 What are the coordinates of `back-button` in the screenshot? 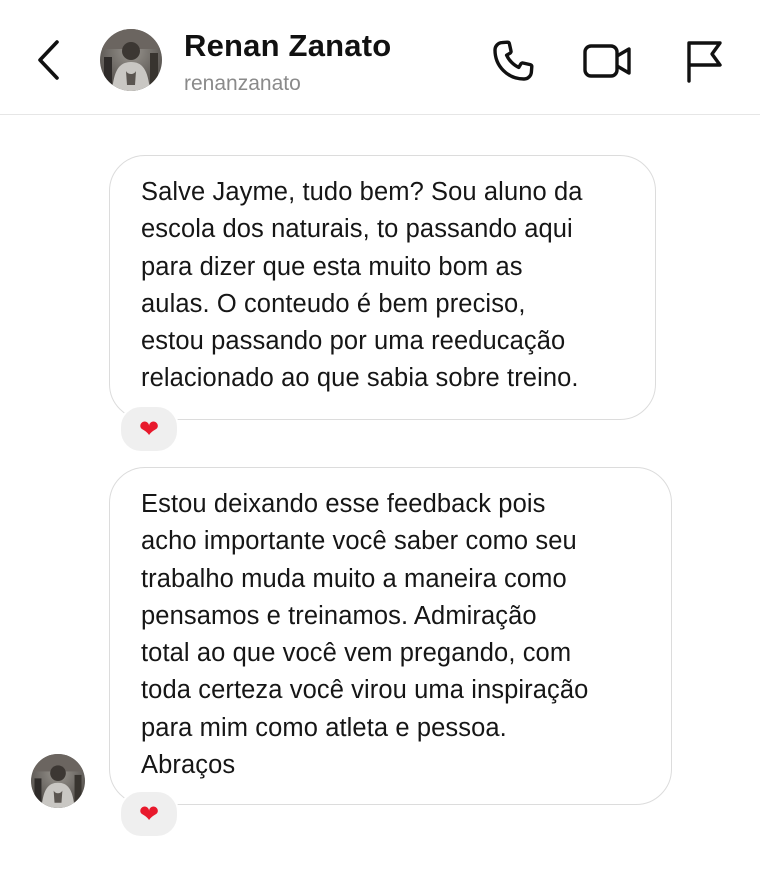 It's located at (48, 60).